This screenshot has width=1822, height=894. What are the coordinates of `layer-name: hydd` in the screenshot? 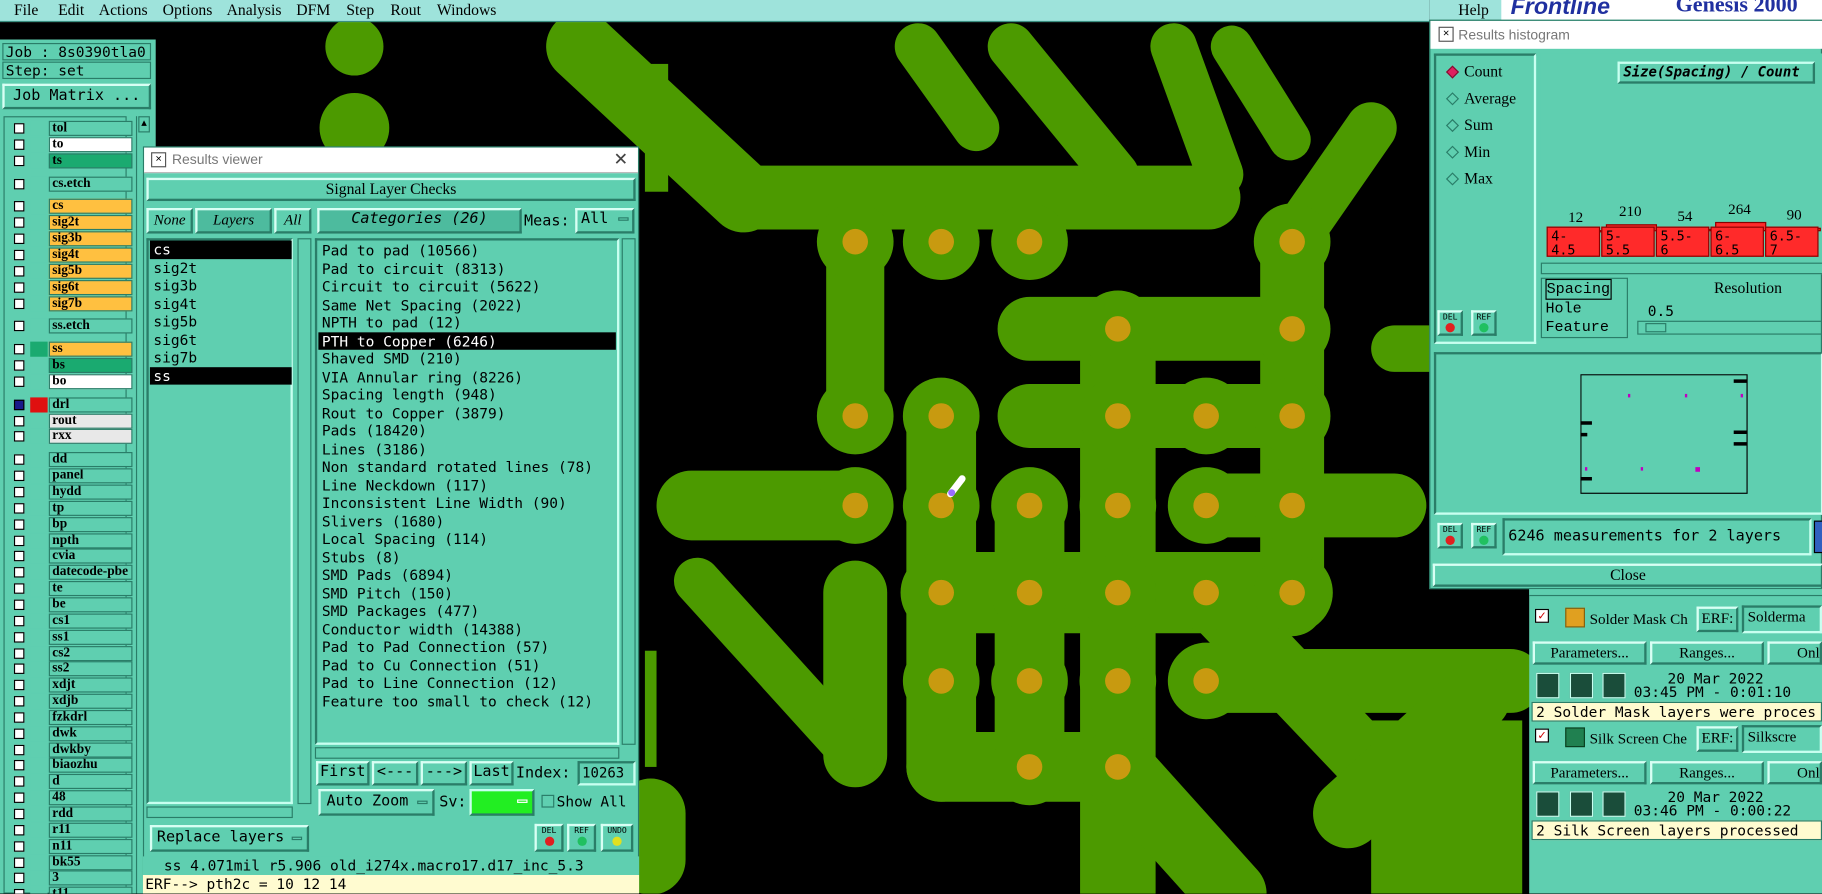 It's located at (90, 492).